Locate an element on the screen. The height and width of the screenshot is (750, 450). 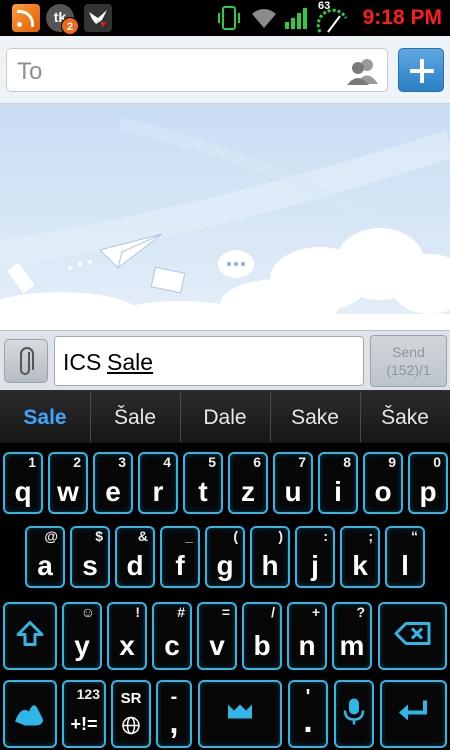
key-sub: 6 is located at coordinates (257, 462).